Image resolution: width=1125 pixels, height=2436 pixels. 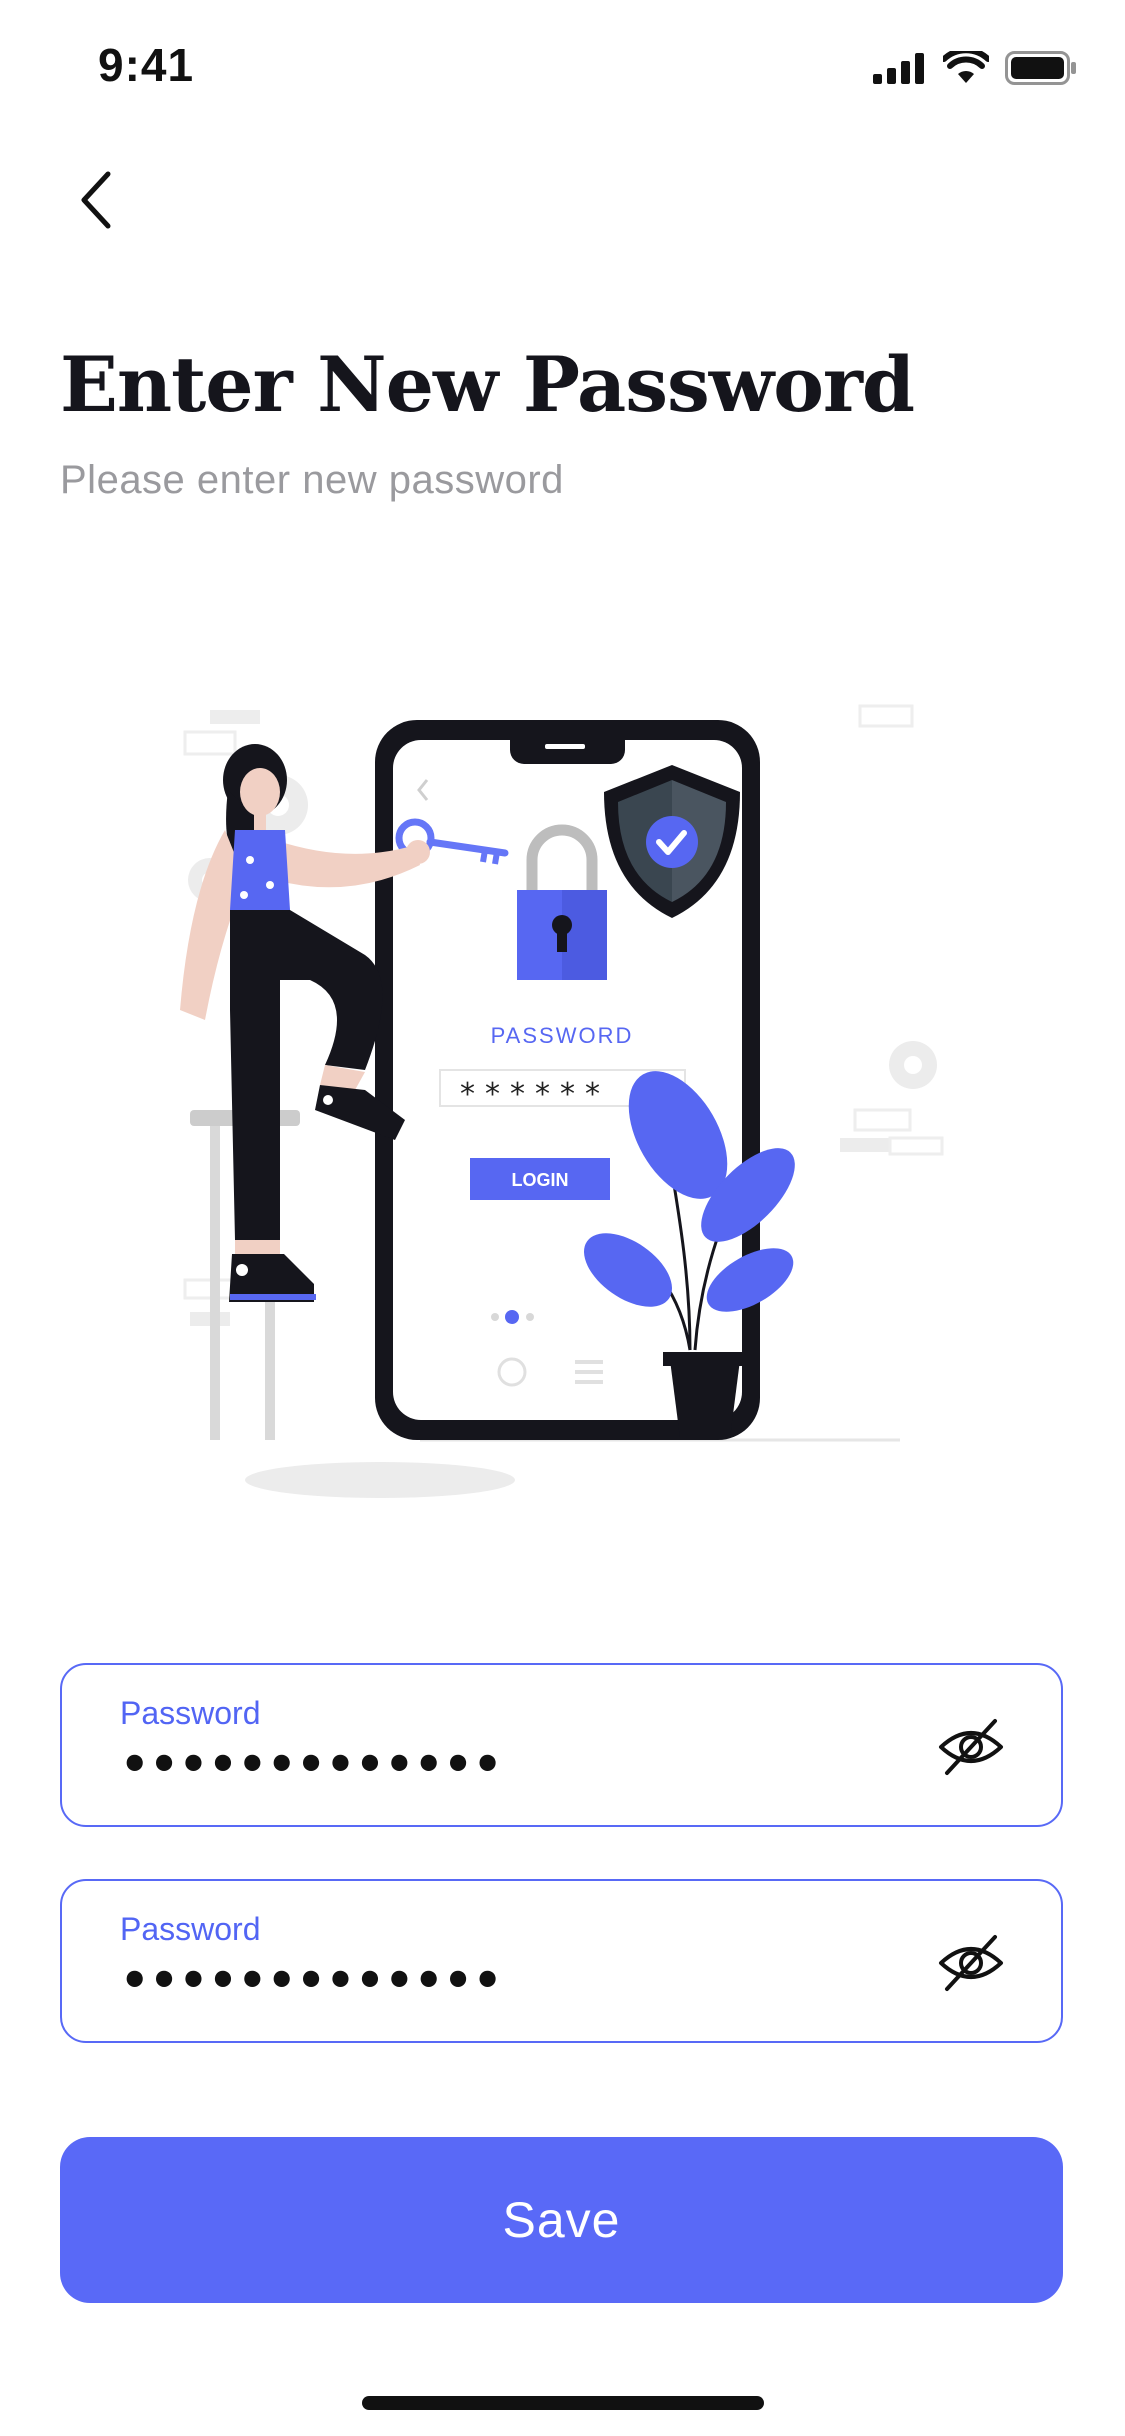 I want to click on page-title: Enter New Password, so click(x=487, y=384).